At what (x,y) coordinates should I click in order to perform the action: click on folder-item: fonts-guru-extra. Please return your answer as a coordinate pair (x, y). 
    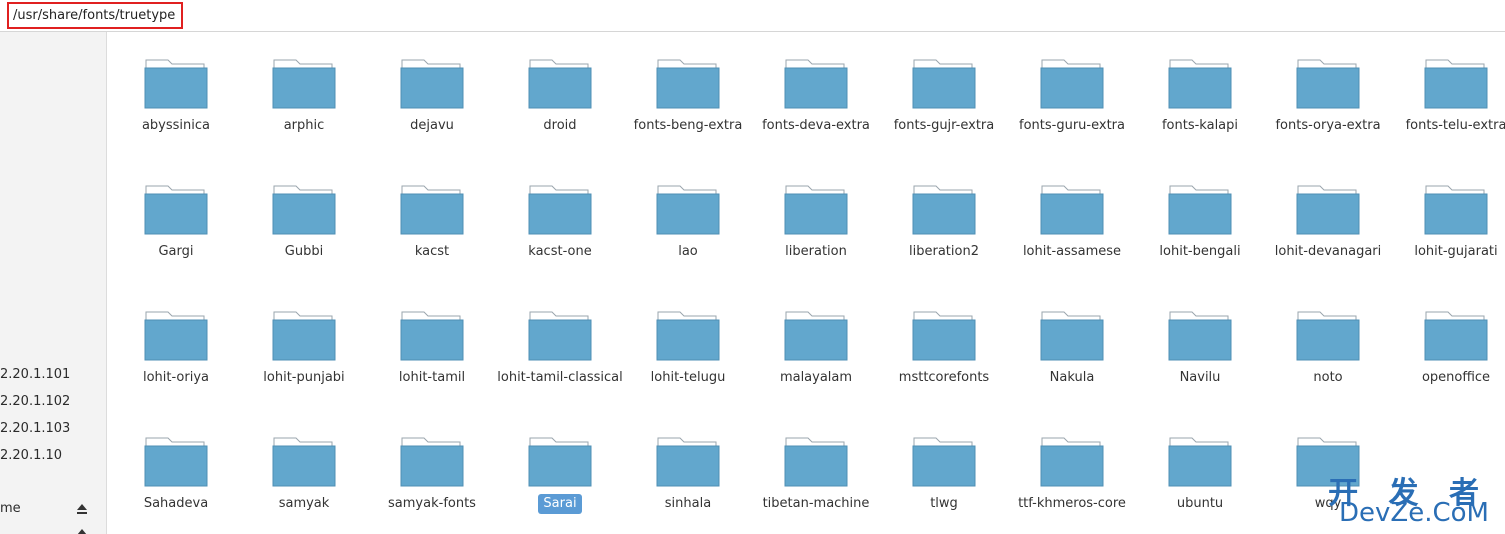
    Looking at the image, I should click on (1072, 96).